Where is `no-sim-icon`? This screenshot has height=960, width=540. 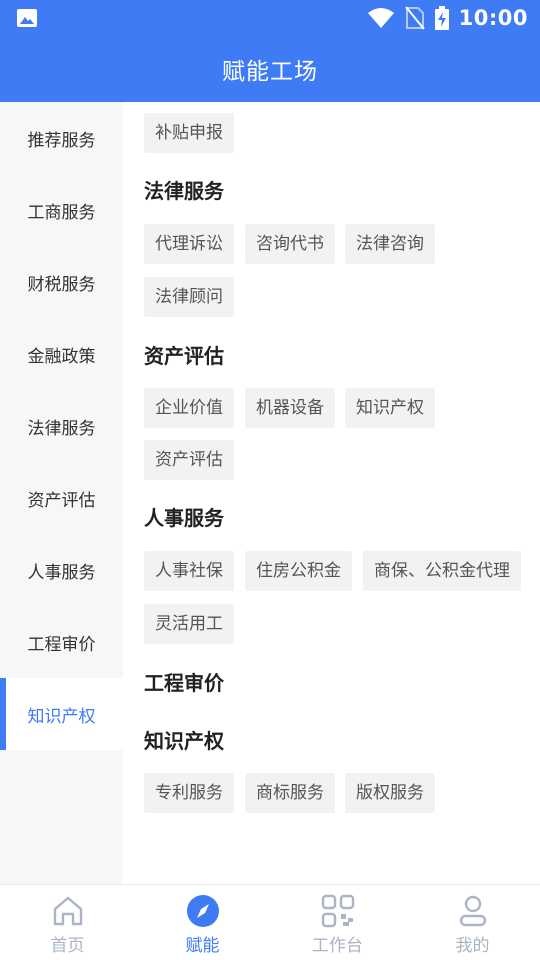
no-sim-icon is located at coordinates (414, 18).